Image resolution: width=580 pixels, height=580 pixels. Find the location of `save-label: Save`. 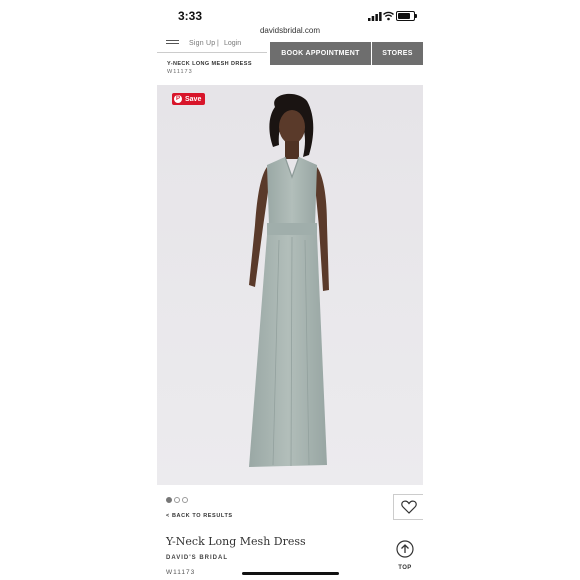

save-label: Save is located at coordinates (193, 99).